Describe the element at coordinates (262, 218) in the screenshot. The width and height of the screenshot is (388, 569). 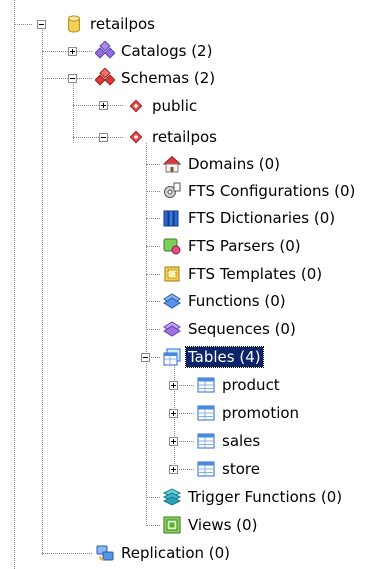
I see `tree-node-label: FTS Dictionaries (0)` at that location.